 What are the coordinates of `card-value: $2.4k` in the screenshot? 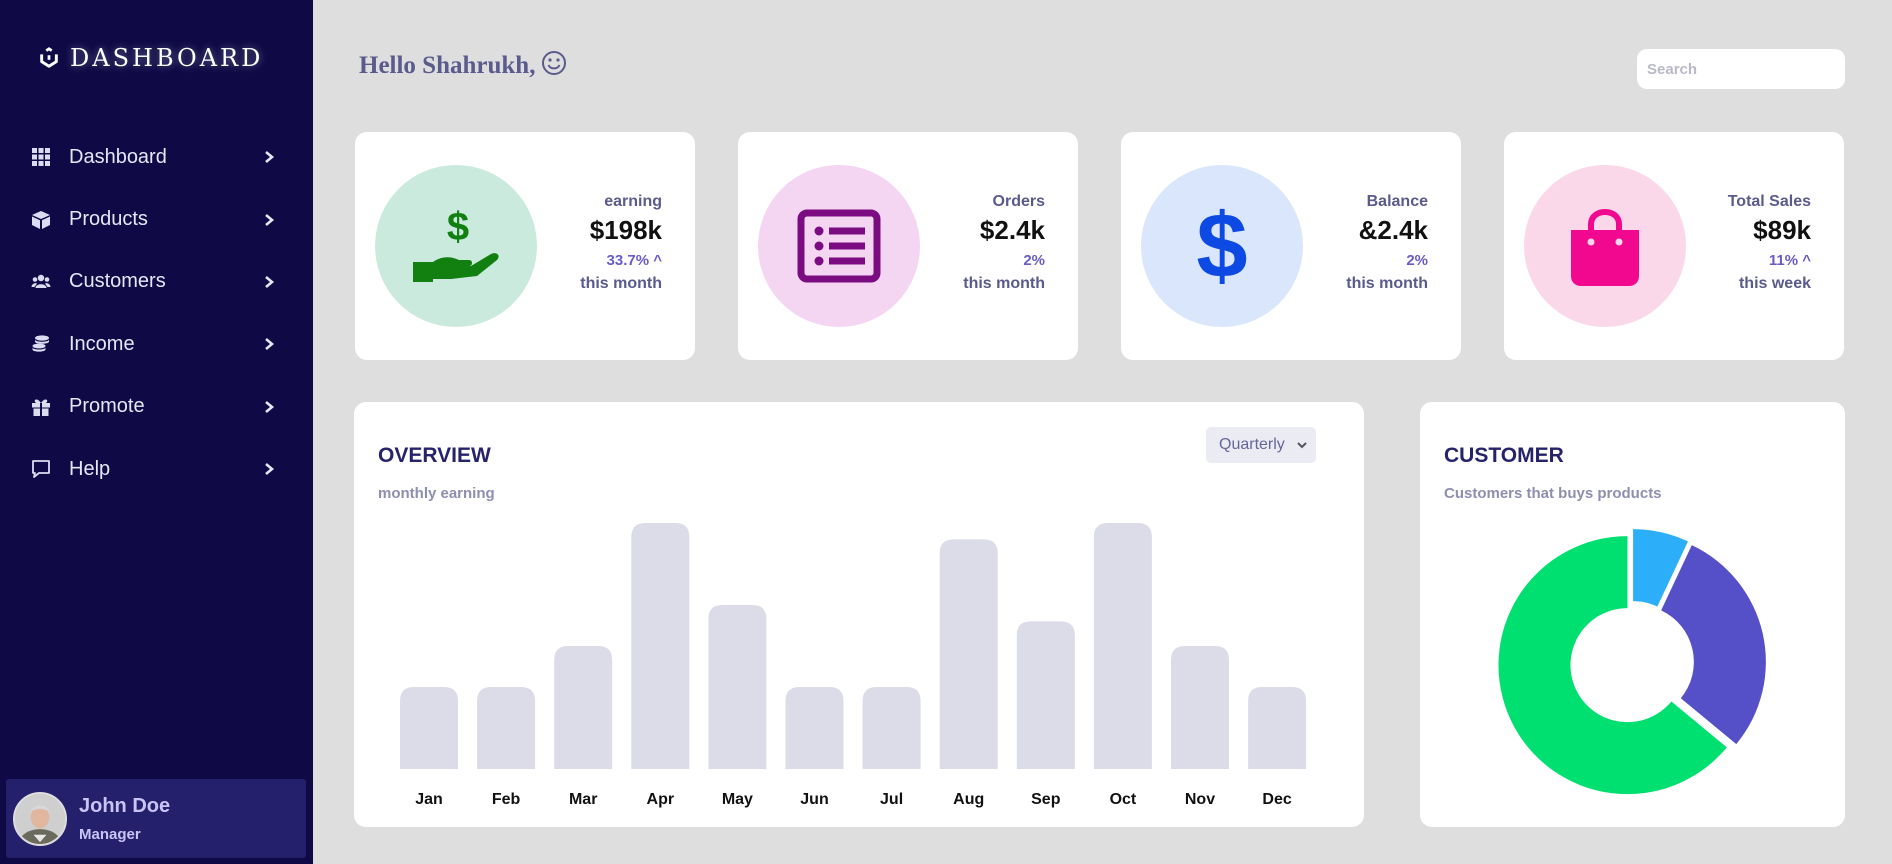 It's located at (1012, 230).